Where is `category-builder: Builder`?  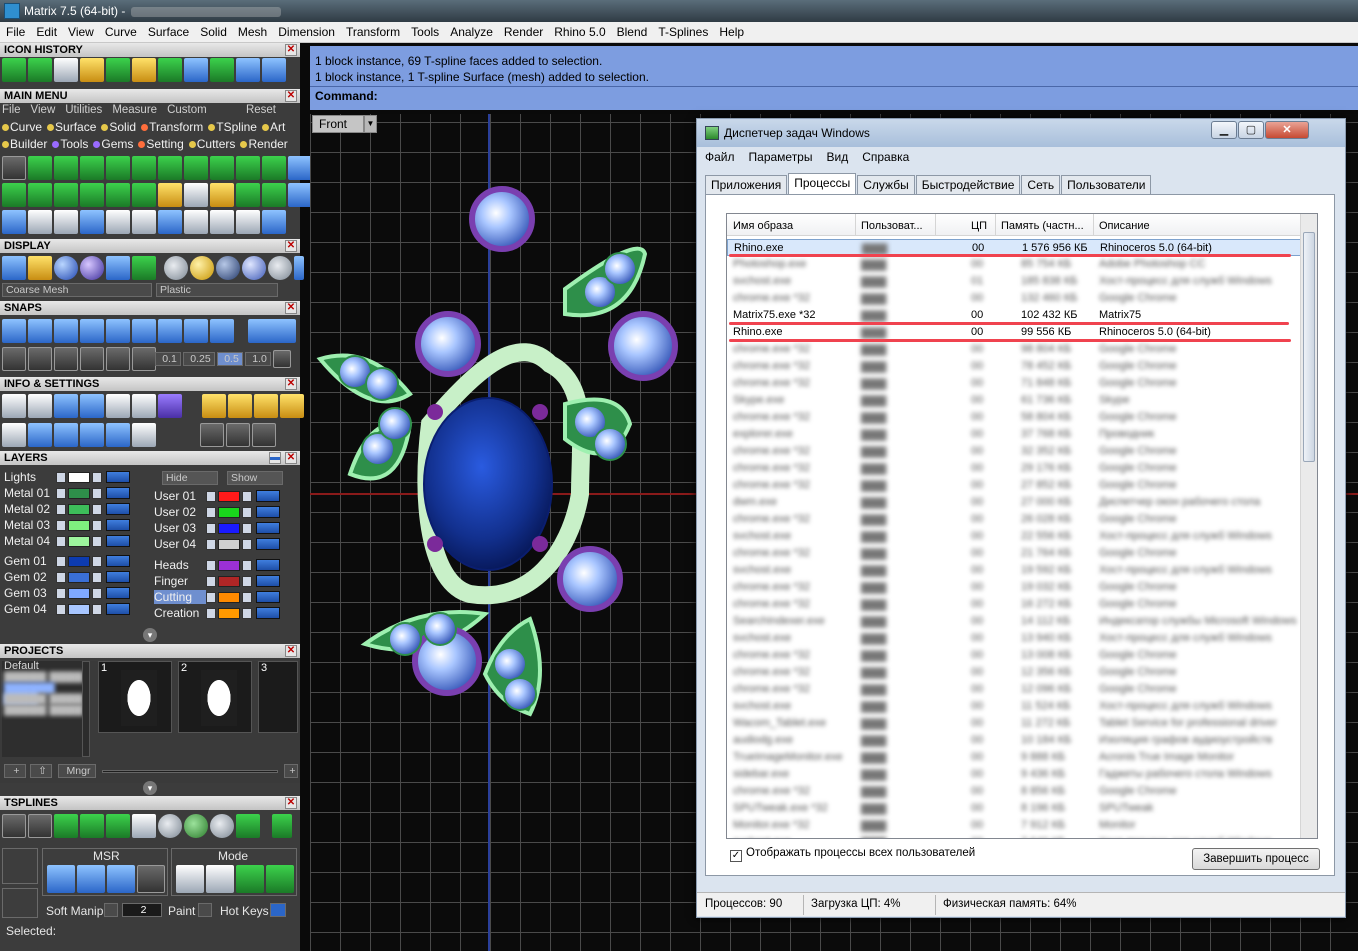
category-builder: Builder is located at coordinates (23, 144).